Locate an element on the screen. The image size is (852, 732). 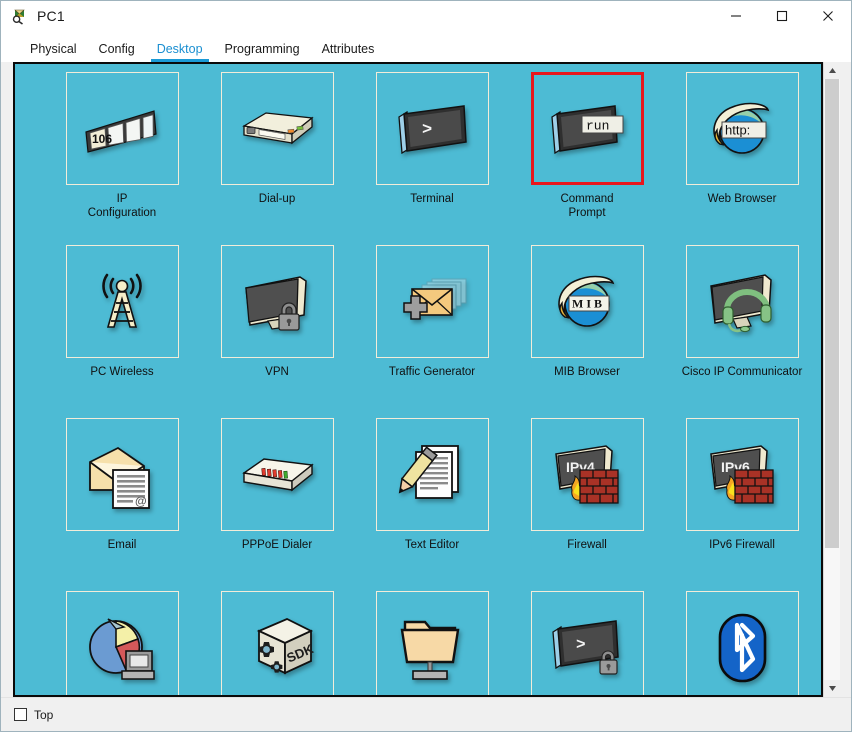
desktop-item-file-folder is located at coordinates (432, 643).